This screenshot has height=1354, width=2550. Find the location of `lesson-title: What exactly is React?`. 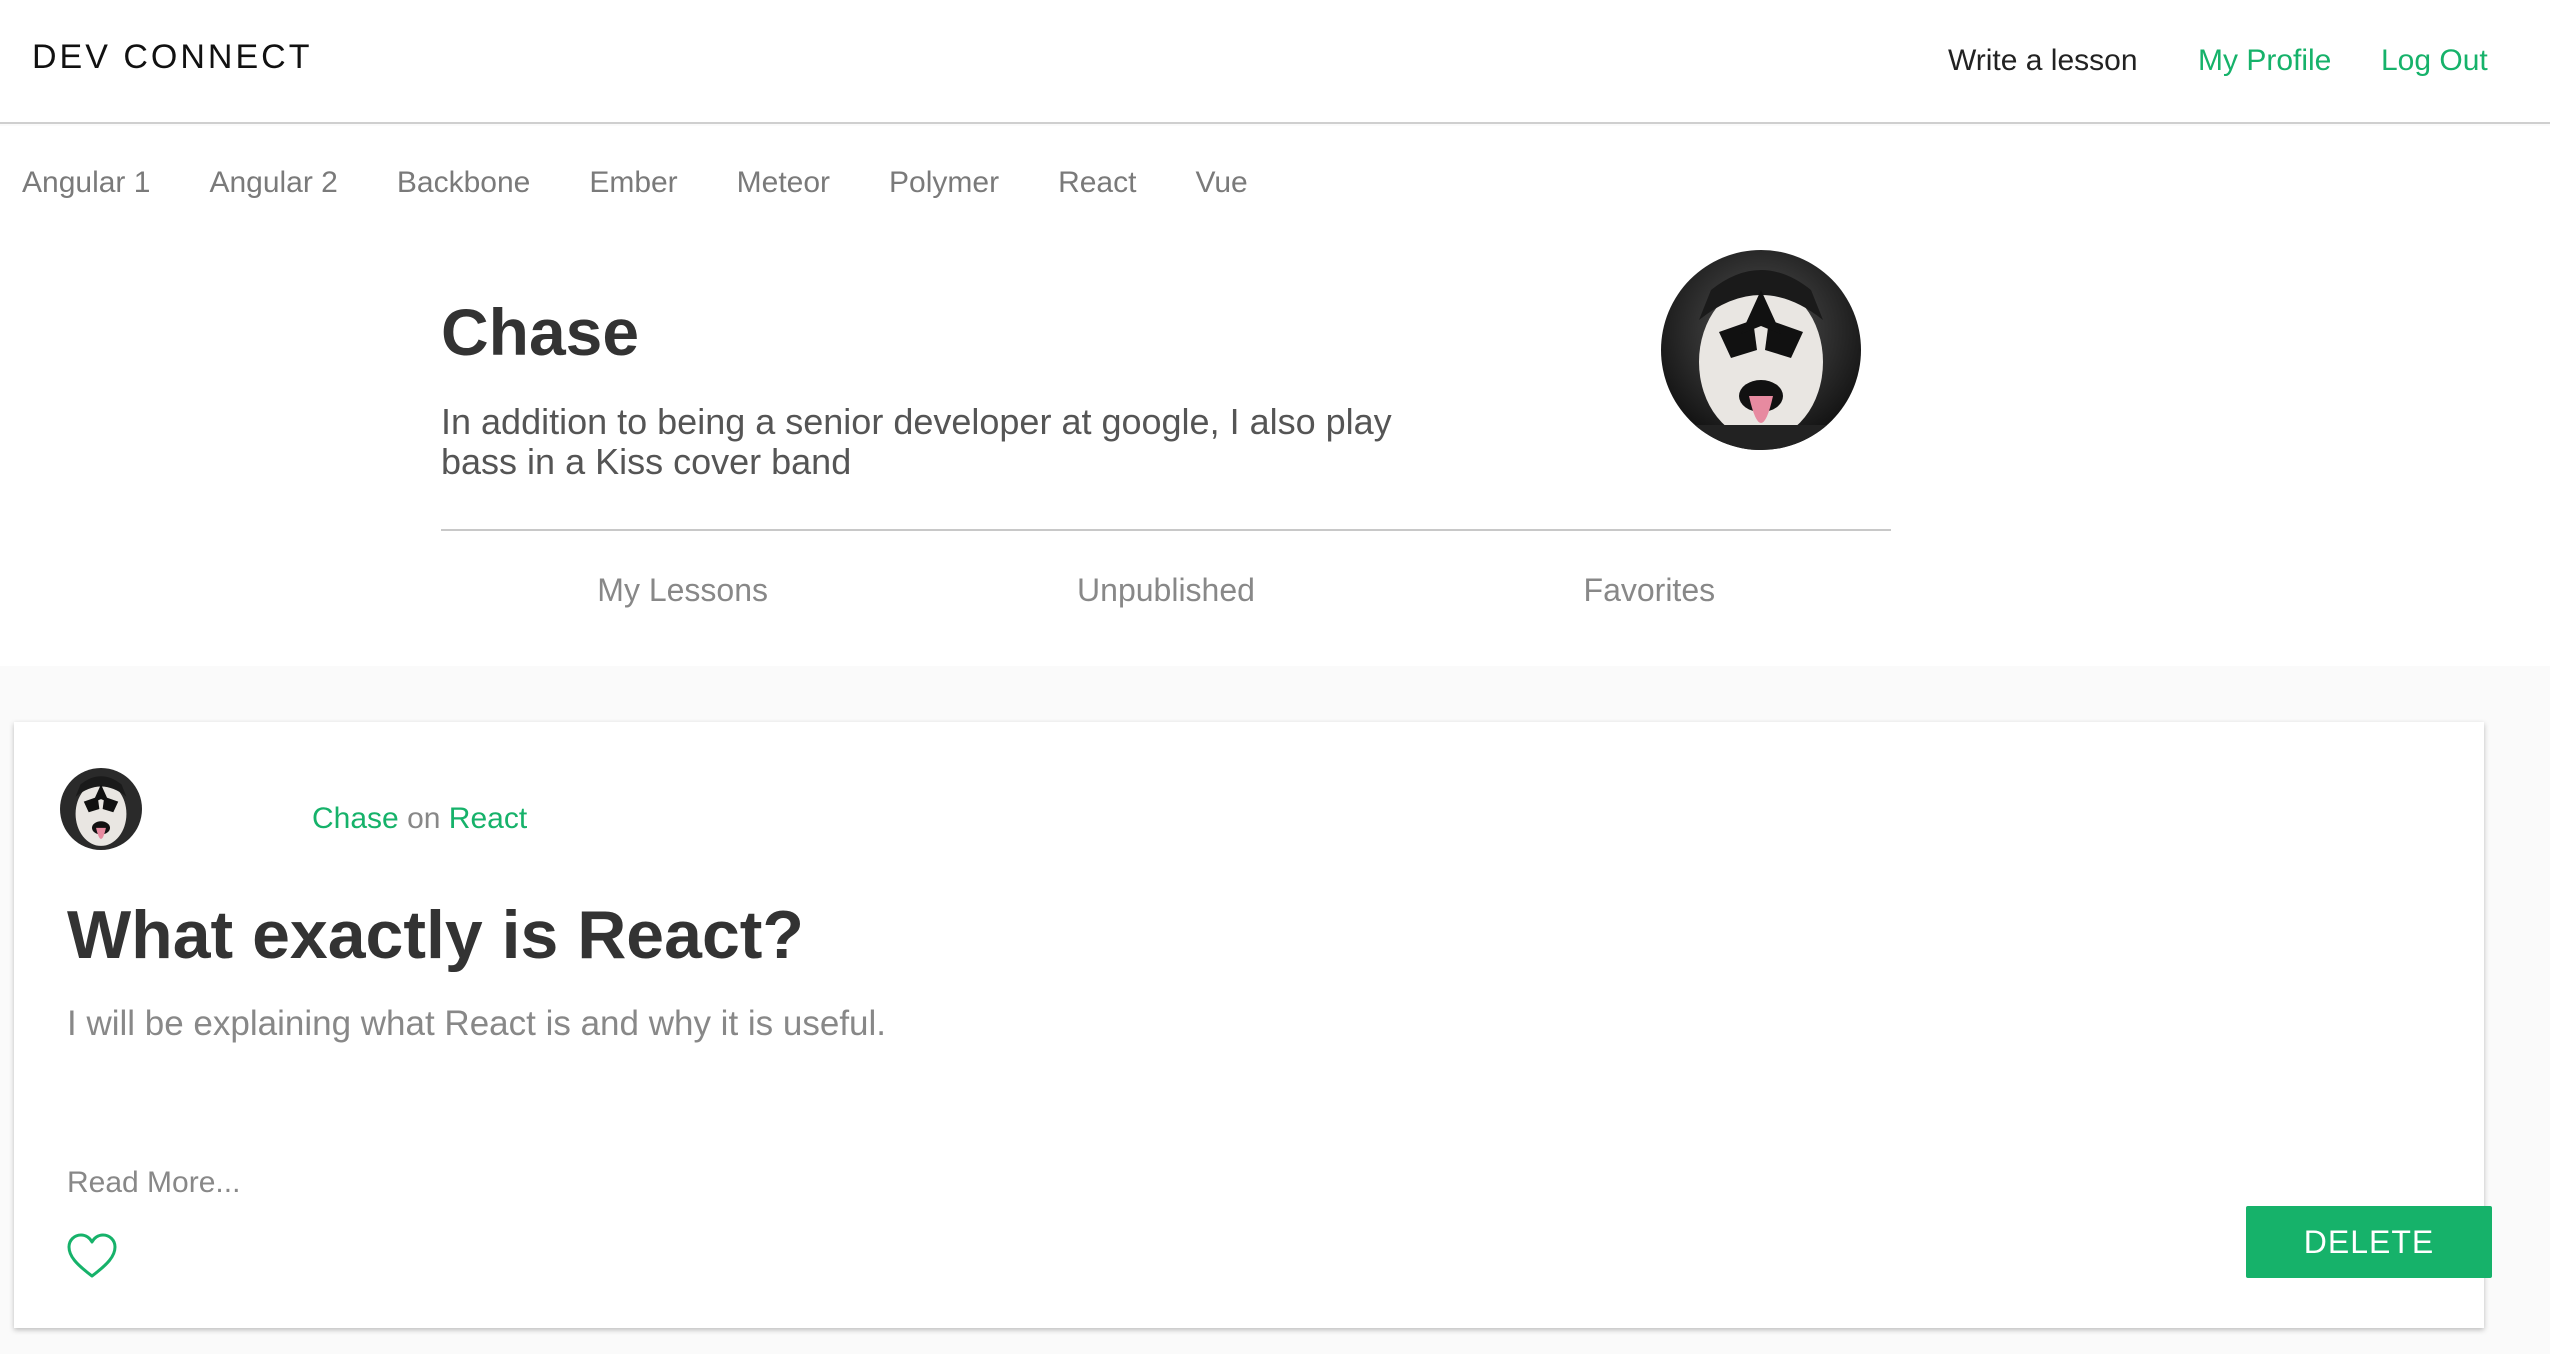

lesson-title: What exactly is React? is located at coordinates (435, 935).